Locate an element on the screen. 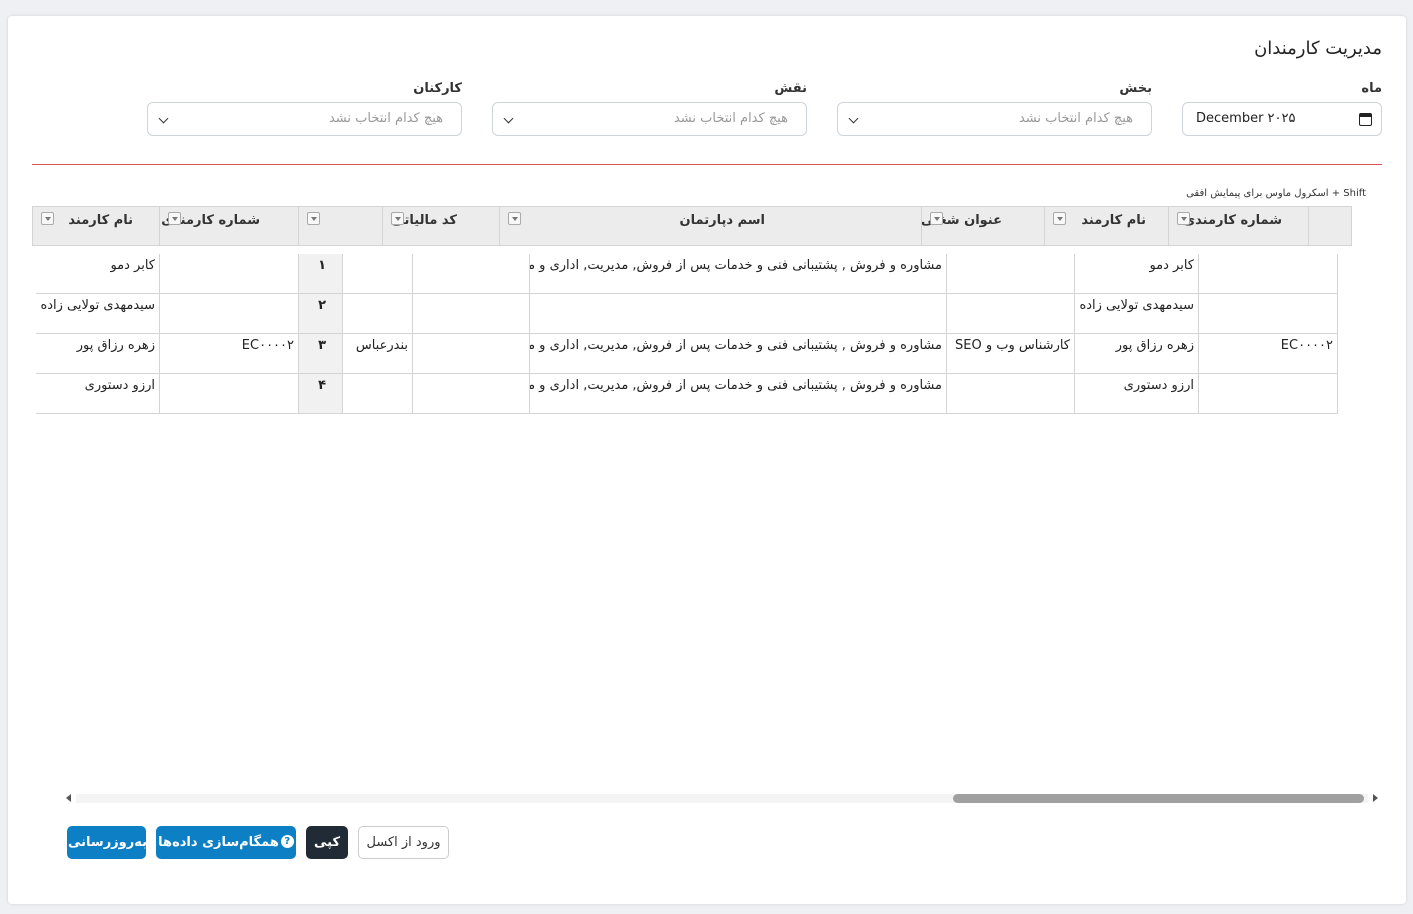 Image resolution: width=1413 pixels, height=914 pixels. header-employee-number: شماره کارمندی is located at coordinates (1238, 226).